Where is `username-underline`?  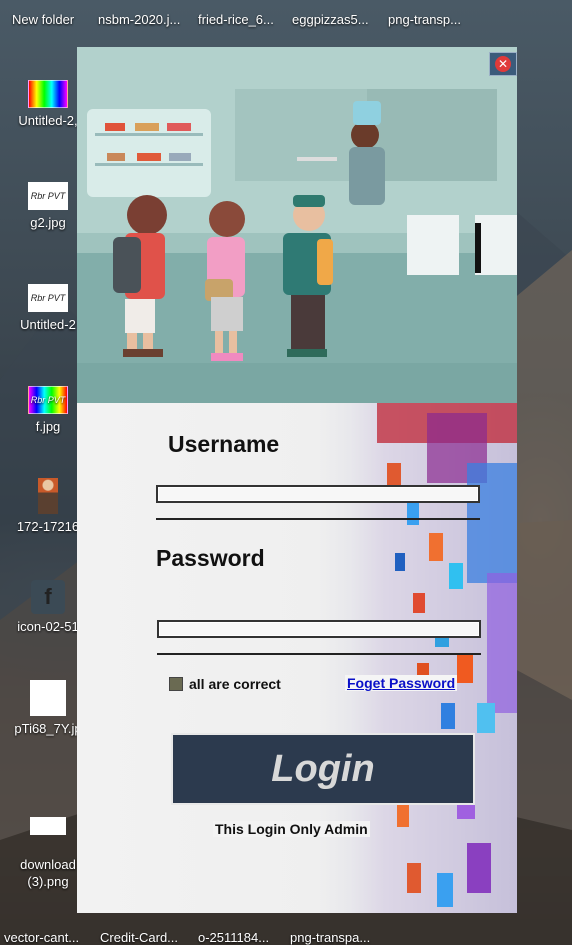
username-underline is located at coordinates (318, 519).